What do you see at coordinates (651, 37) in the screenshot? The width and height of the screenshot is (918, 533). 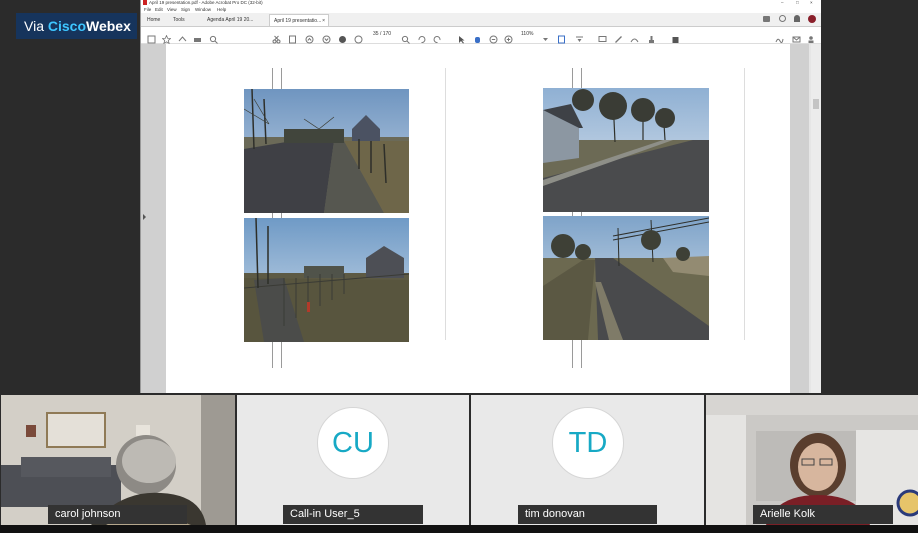 I see `stamp-icon` at bounding box center [651, 37].